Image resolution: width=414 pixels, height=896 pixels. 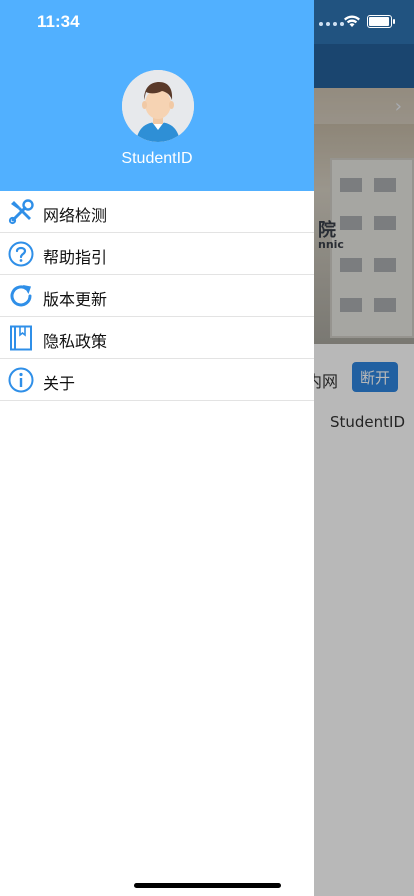 What do you see at coordinates (21, 254) in the screenshot?
I see `question-icon` at bounding box center [21, 254].